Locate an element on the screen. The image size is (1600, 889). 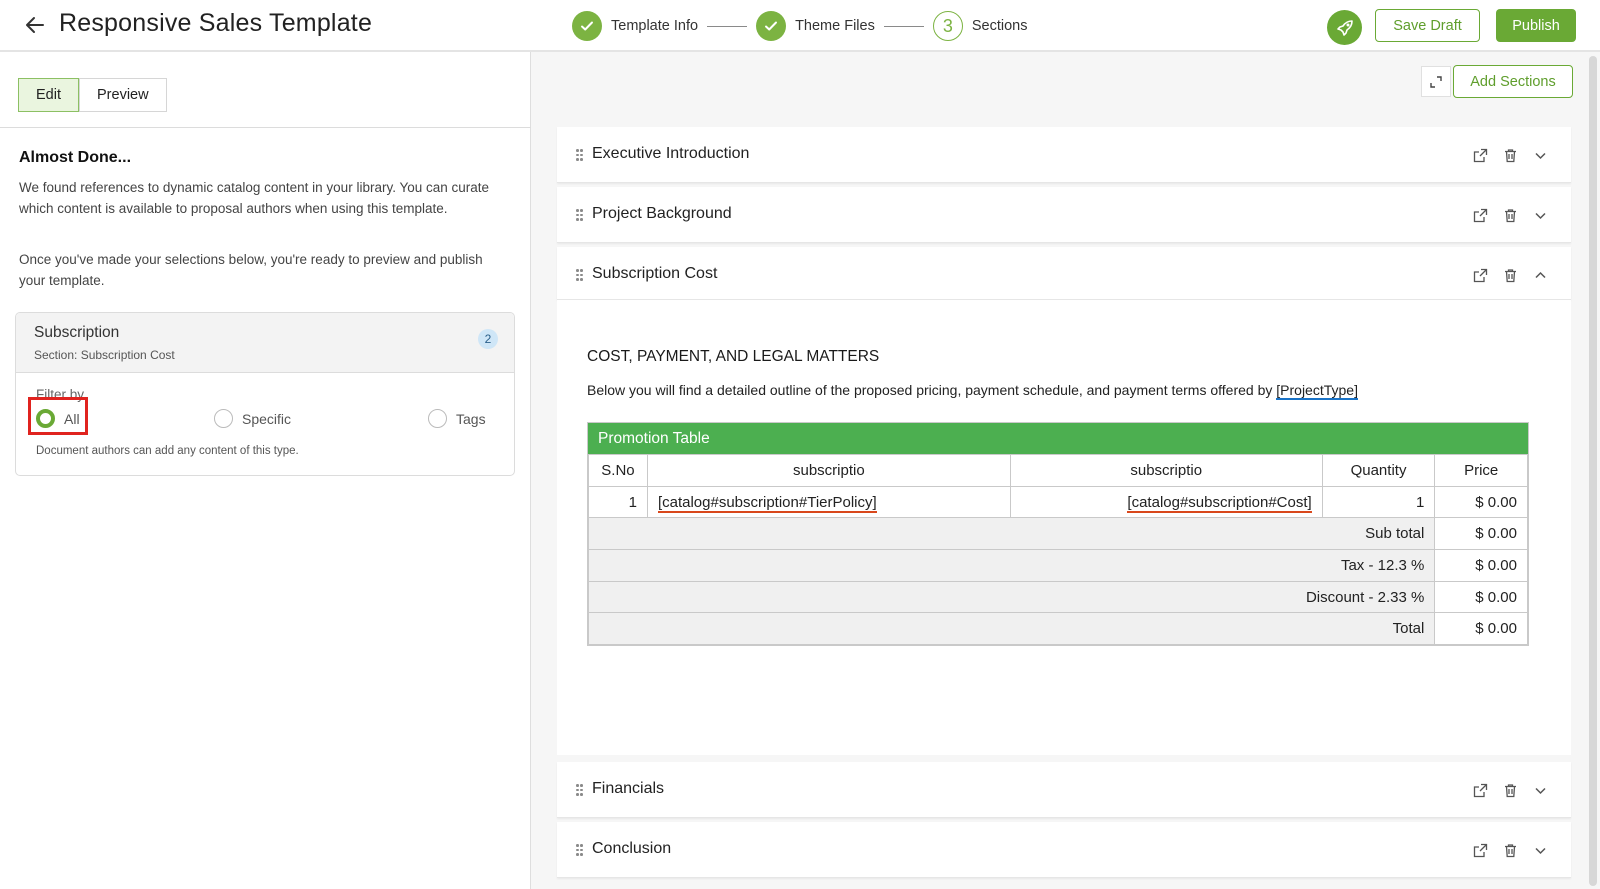
save-draft-button: Save Draft is located at coordinates (1427, 25).